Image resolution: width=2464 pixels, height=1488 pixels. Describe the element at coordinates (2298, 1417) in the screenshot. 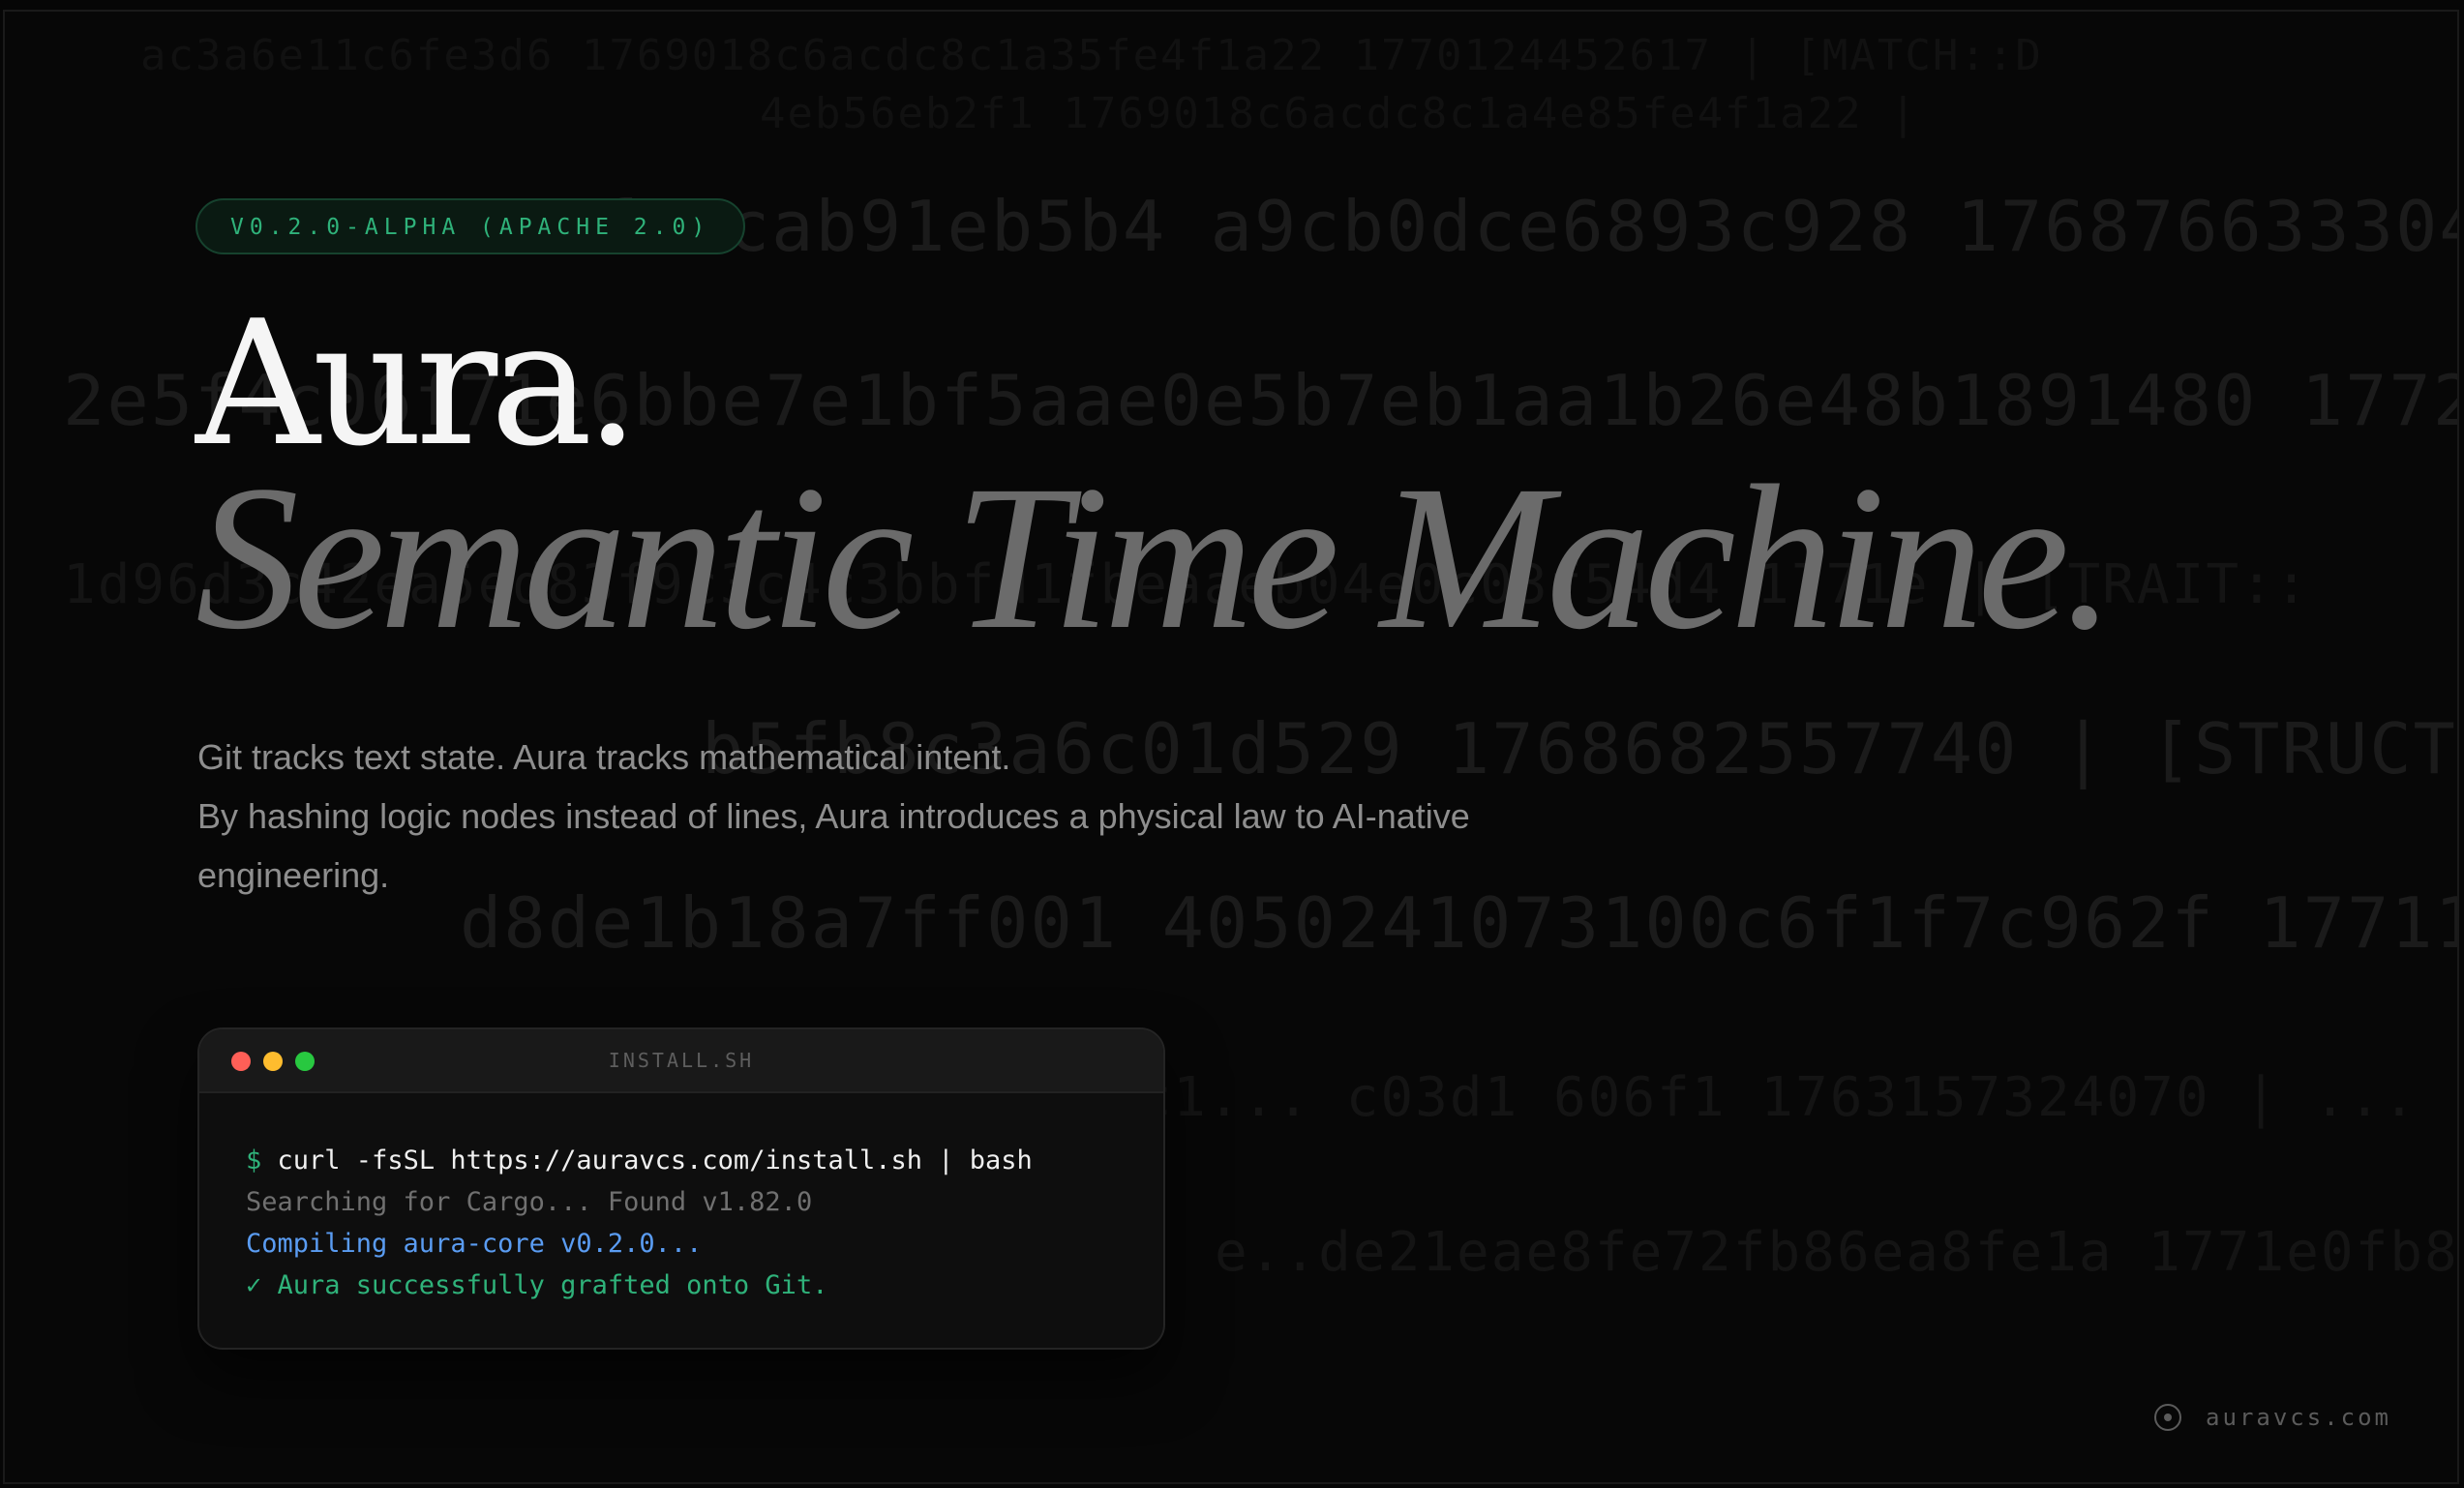

I see `site-link-label: auravcs.com` at that location.